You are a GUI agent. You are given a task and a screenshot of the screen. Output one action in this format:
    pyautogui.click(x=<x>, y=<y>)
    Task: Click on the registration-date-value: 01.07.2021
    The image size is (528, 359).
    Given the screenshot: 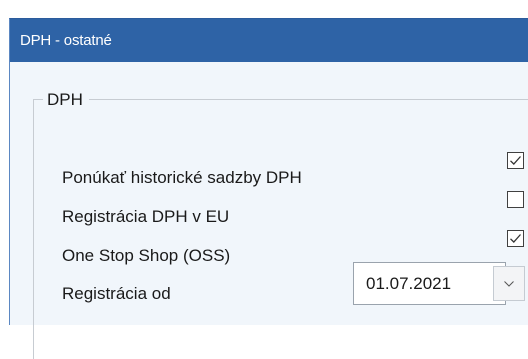 What is the action you would take?
    pyautogui.click(x=409, y=283)
    